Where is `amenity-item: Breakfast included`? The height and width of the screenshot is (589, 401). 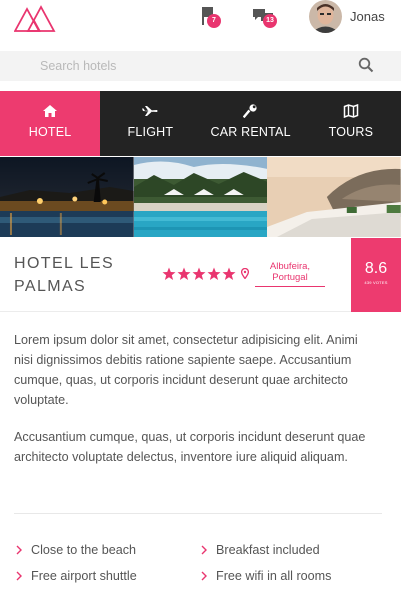 amenity-item: Breakfast included is located at coordinates (260, 550).